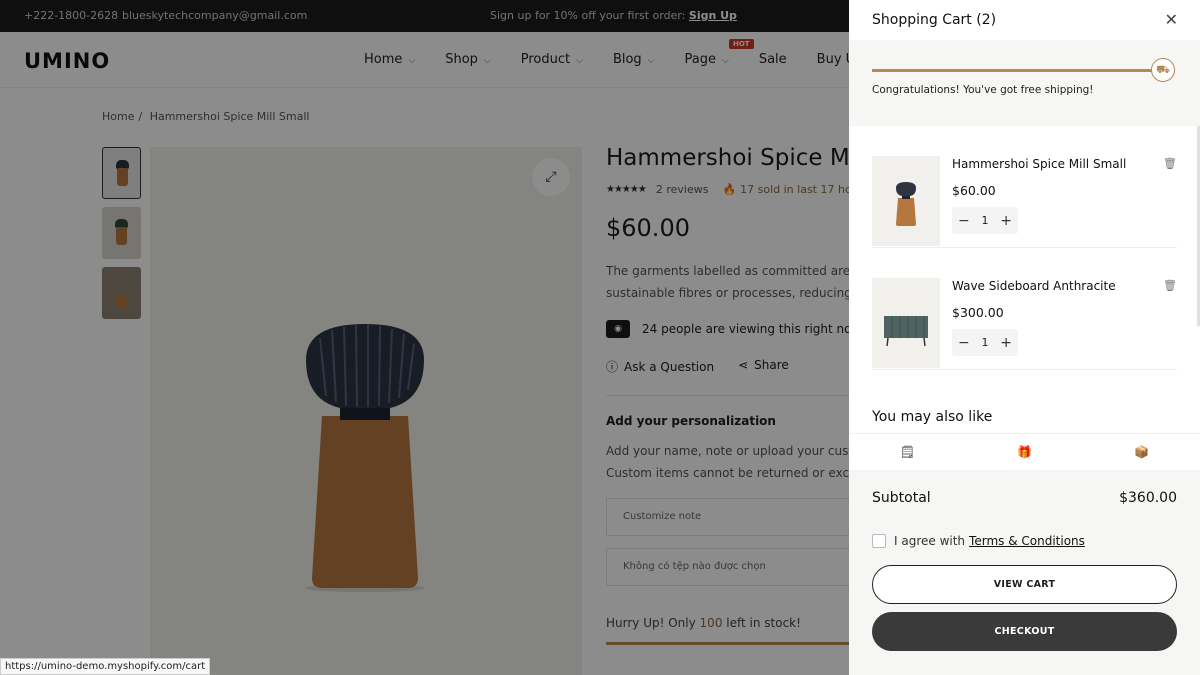 This screenshot has height=675, width=1200. What do you see at coordinates (1039, 164) in the screenshot?
I see `cart-item-name: Hammershoi Spice Mill Small` at bounding box center [1039, 164].